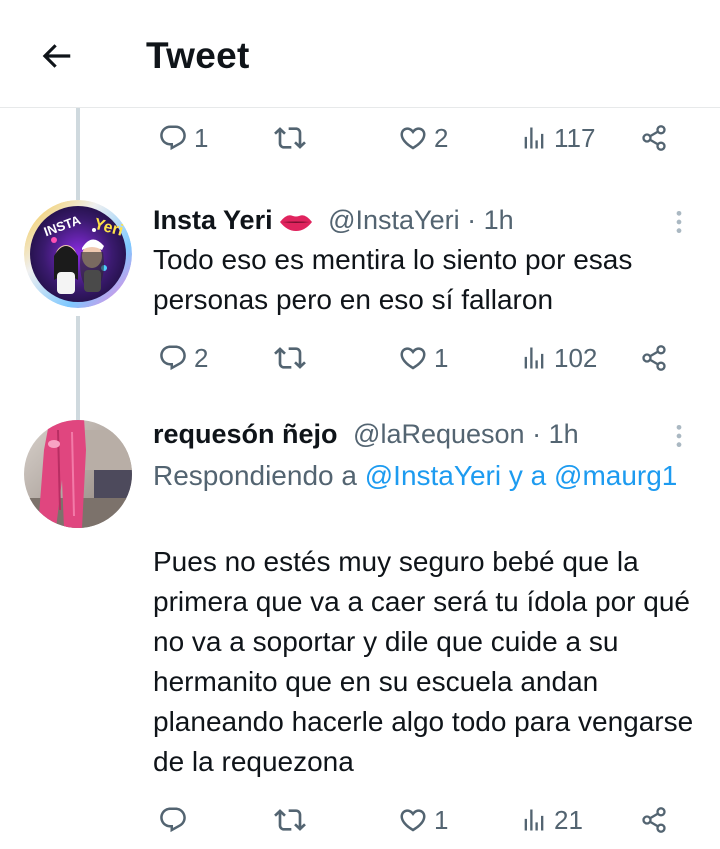 This screenshot has width=720, height=849. I want to click on views-button: 21, so click(551, 820).